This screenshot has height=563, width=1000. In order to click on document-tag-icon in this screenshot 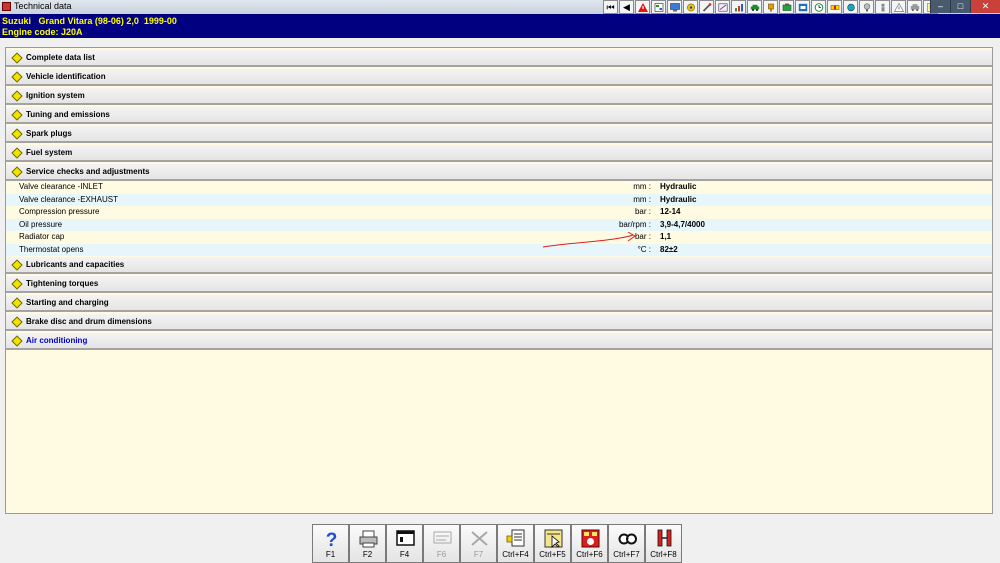, I will do `click(515, 538)`.